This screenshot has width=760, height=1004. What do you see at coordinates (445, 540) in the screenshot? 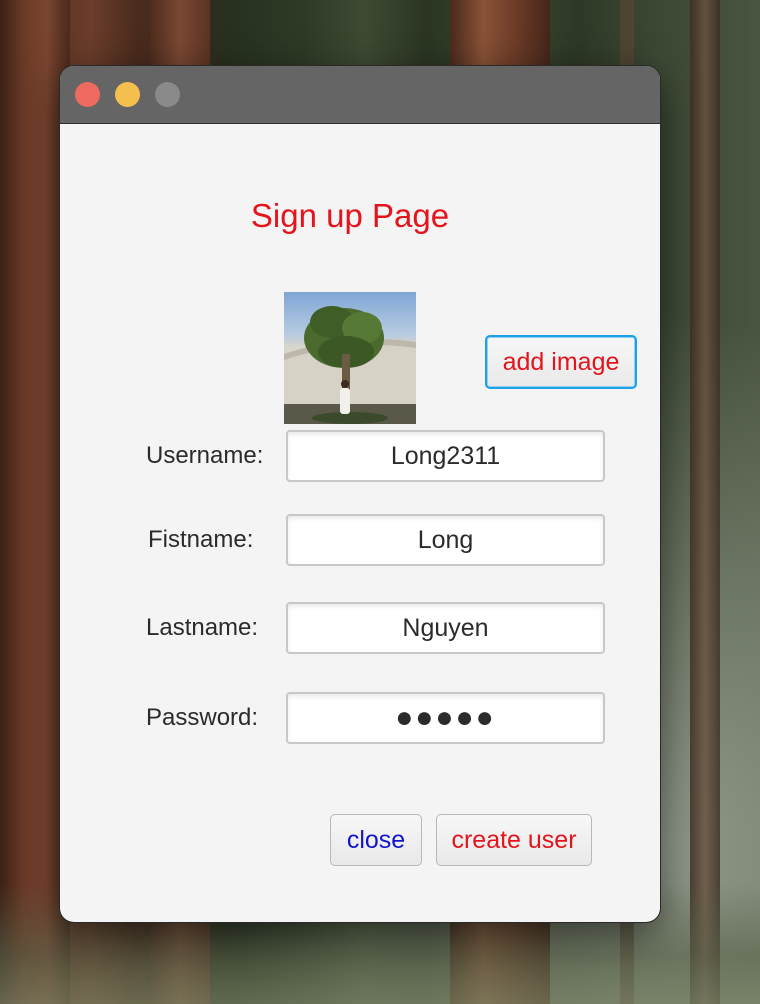
I see `firstname-input` at bounding box center [445, 540].